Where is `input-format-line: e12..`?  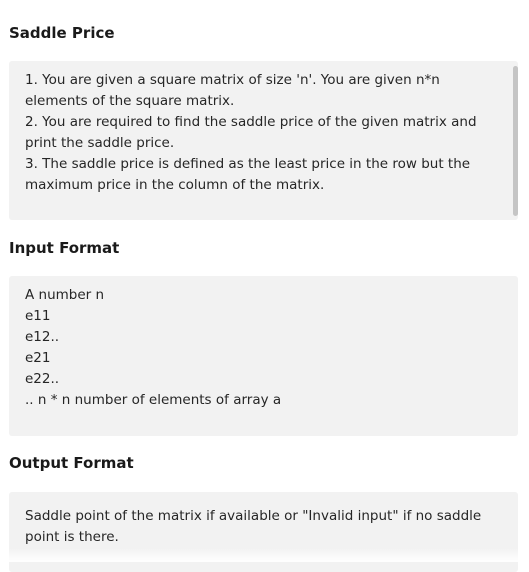
input-format-line: e12.. is located at coordinates (42, 337).